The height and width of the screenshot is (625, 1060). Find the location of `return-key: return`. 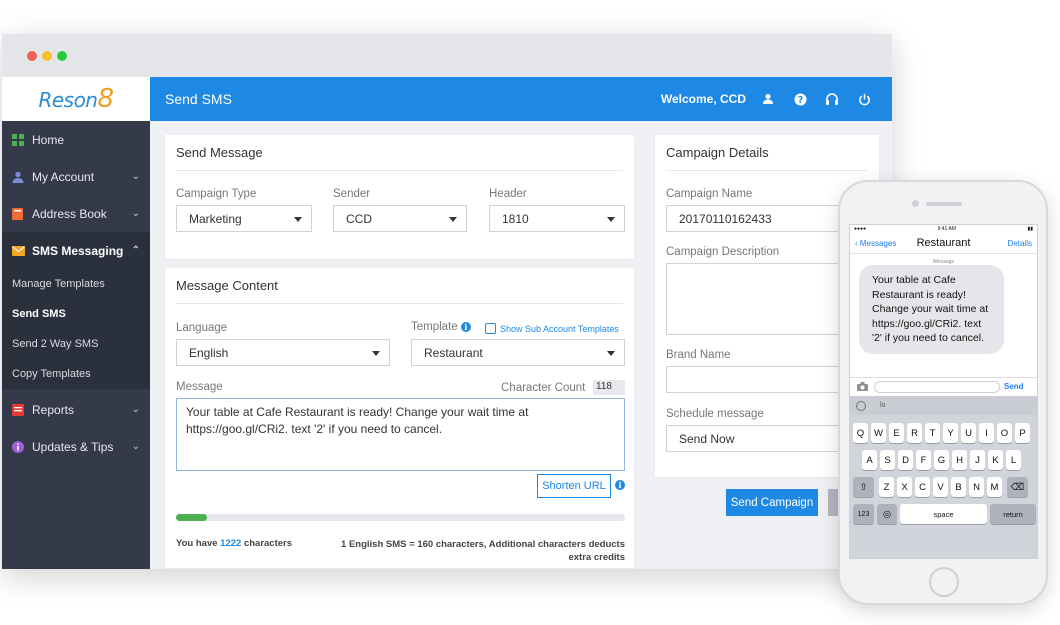

return-key: return is located at coordinates (1013, 514).